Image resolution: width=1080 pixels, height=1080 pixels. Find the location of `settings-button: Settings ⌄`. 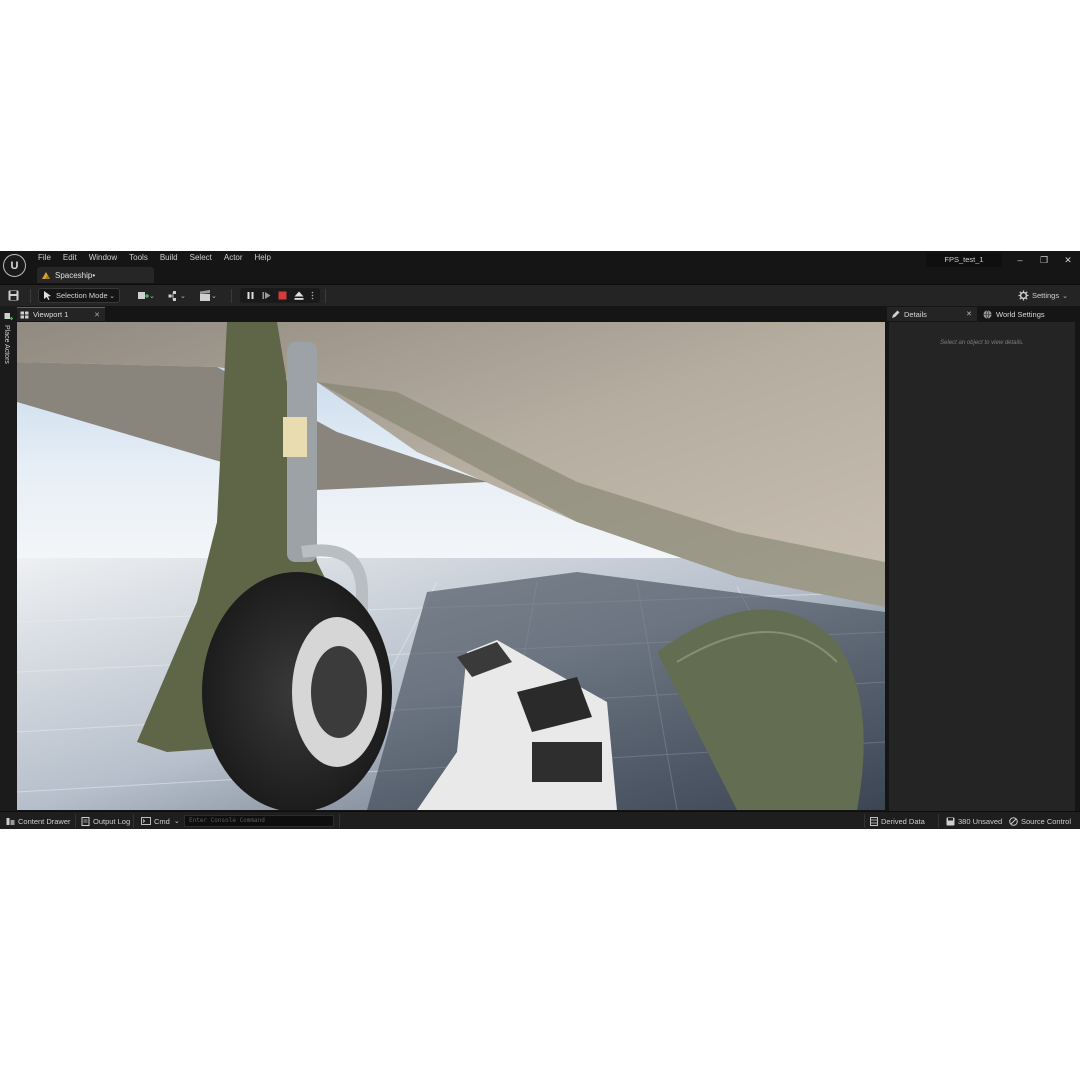

settings-button: Settings ⌄ is located at coordinates (1043, 295).